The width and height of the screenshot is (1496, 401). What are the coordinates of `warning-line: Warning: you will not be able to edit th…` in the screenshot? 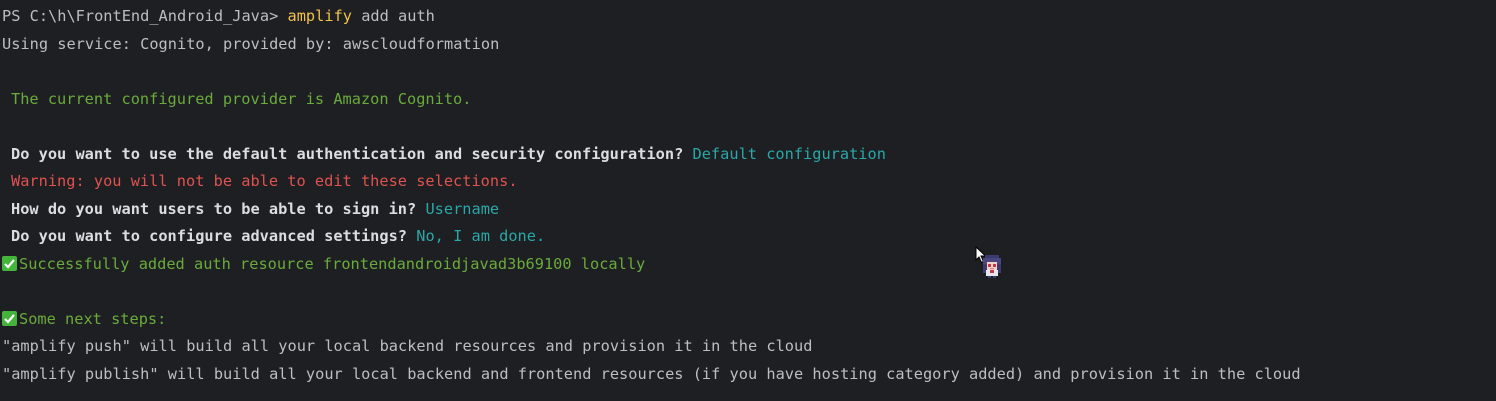 It's located at (264, 181).